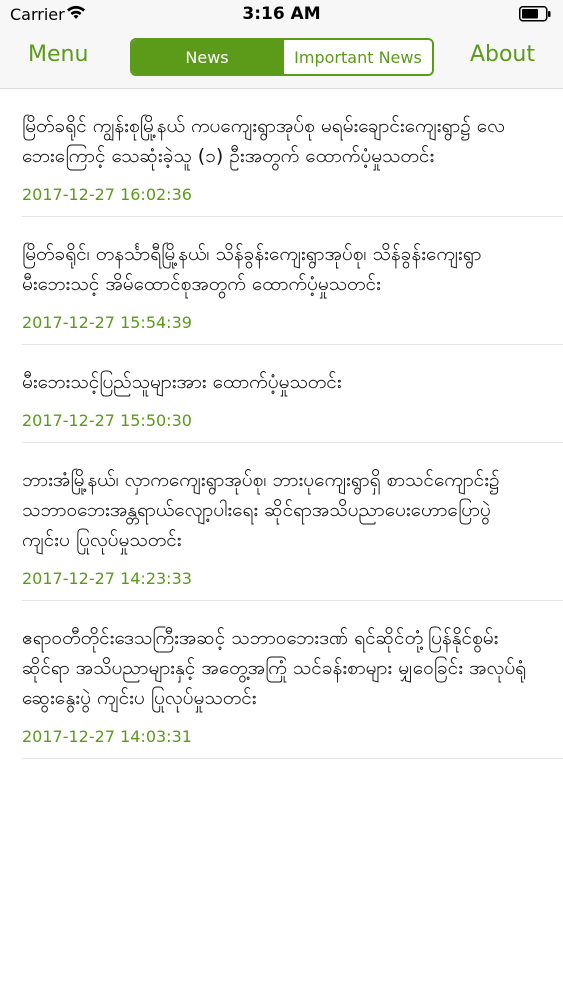 Image resolution: width=563 pixels, height=1000 pixels. I want to click on about-button: About, so click(502, 54).